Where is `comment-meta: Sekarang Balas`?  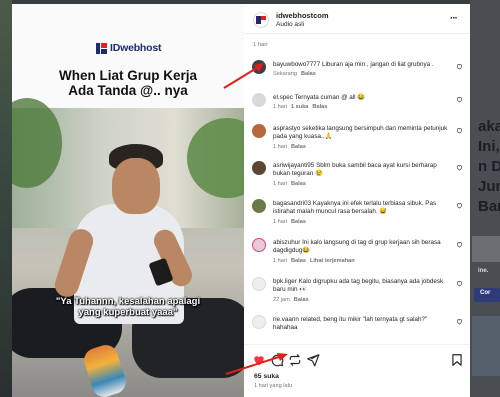 comment-meta: Sekarang Balas is located at coordinates (294, 74).